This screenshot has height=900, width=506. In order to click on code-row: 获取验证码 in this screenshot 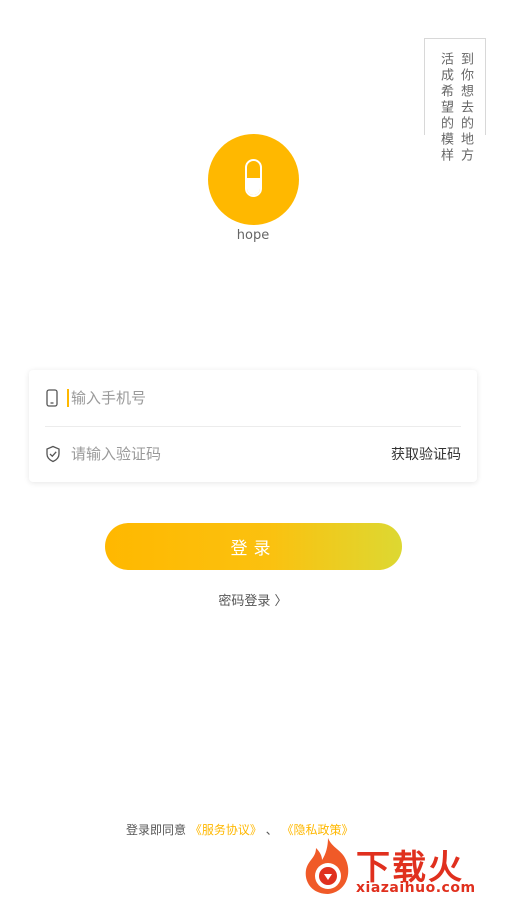, I will do `click(253, 454)`.